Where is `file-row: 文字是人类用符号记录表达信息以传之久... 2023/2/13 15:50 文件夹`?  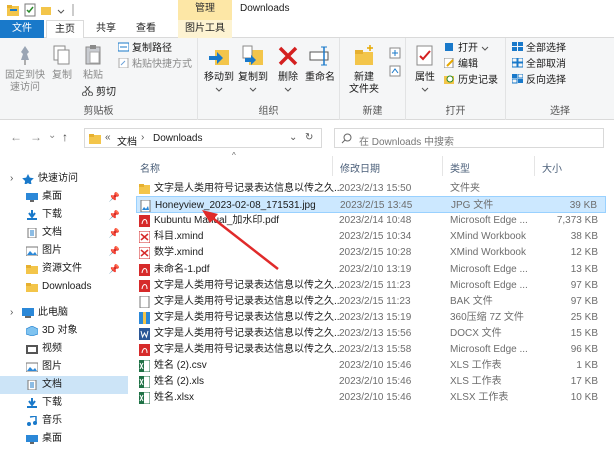
file-row: 文字是人类用符号记录表达信息以传之久... 2023/2/13 15:50 文件夹 is located at coordinates (371, 188).